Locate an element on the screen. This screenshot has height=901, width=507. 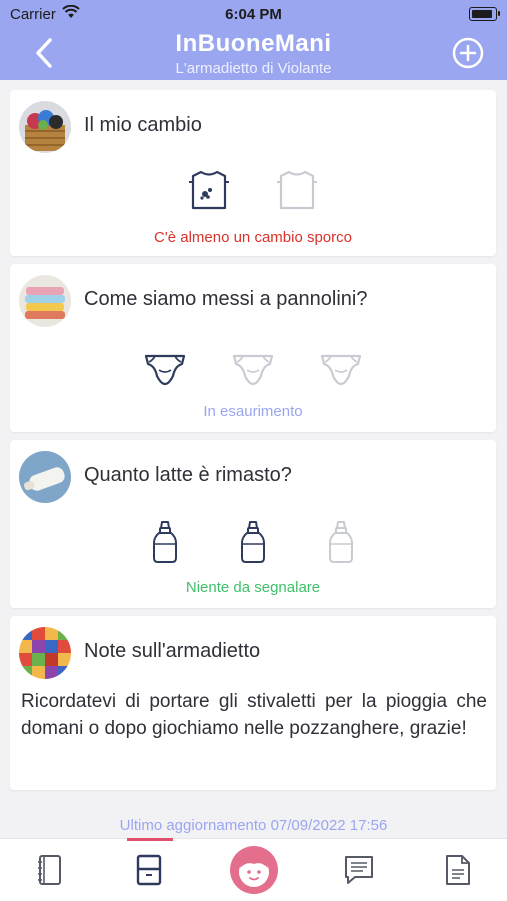
navigation-bar: InBuoneMani L'armadietto di Violante is located at coordinates (253, 54).